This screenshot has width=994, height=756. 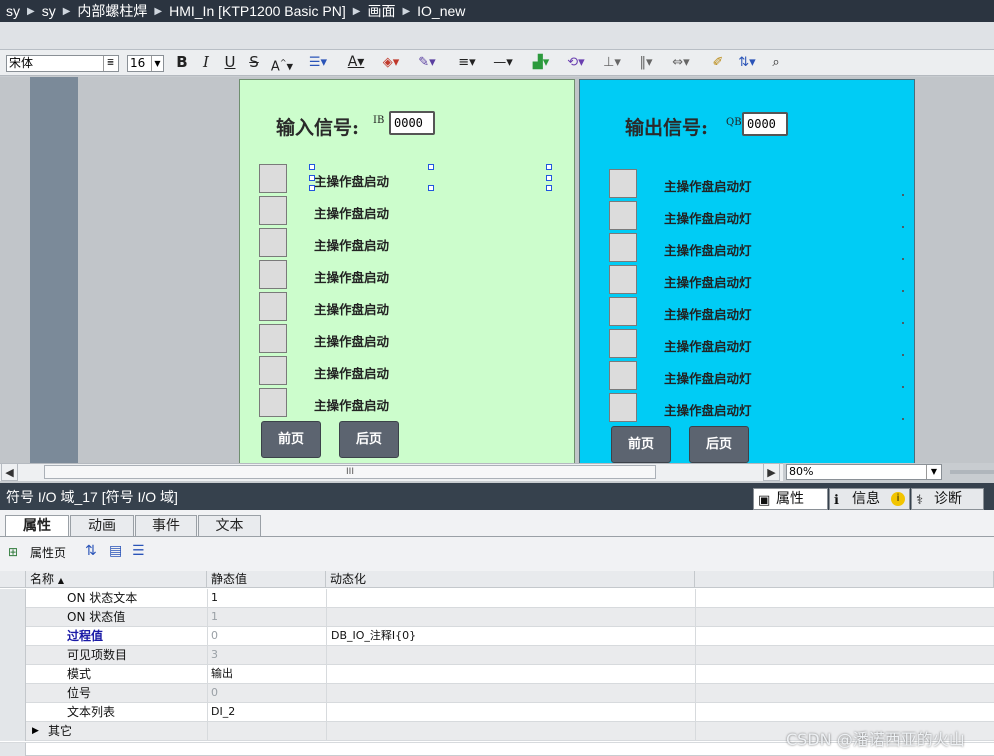 What do you see at coordinates (719, 444) in the screenshot?
I see `output-next-page-button: 后页` at bounding box center [719, 444].